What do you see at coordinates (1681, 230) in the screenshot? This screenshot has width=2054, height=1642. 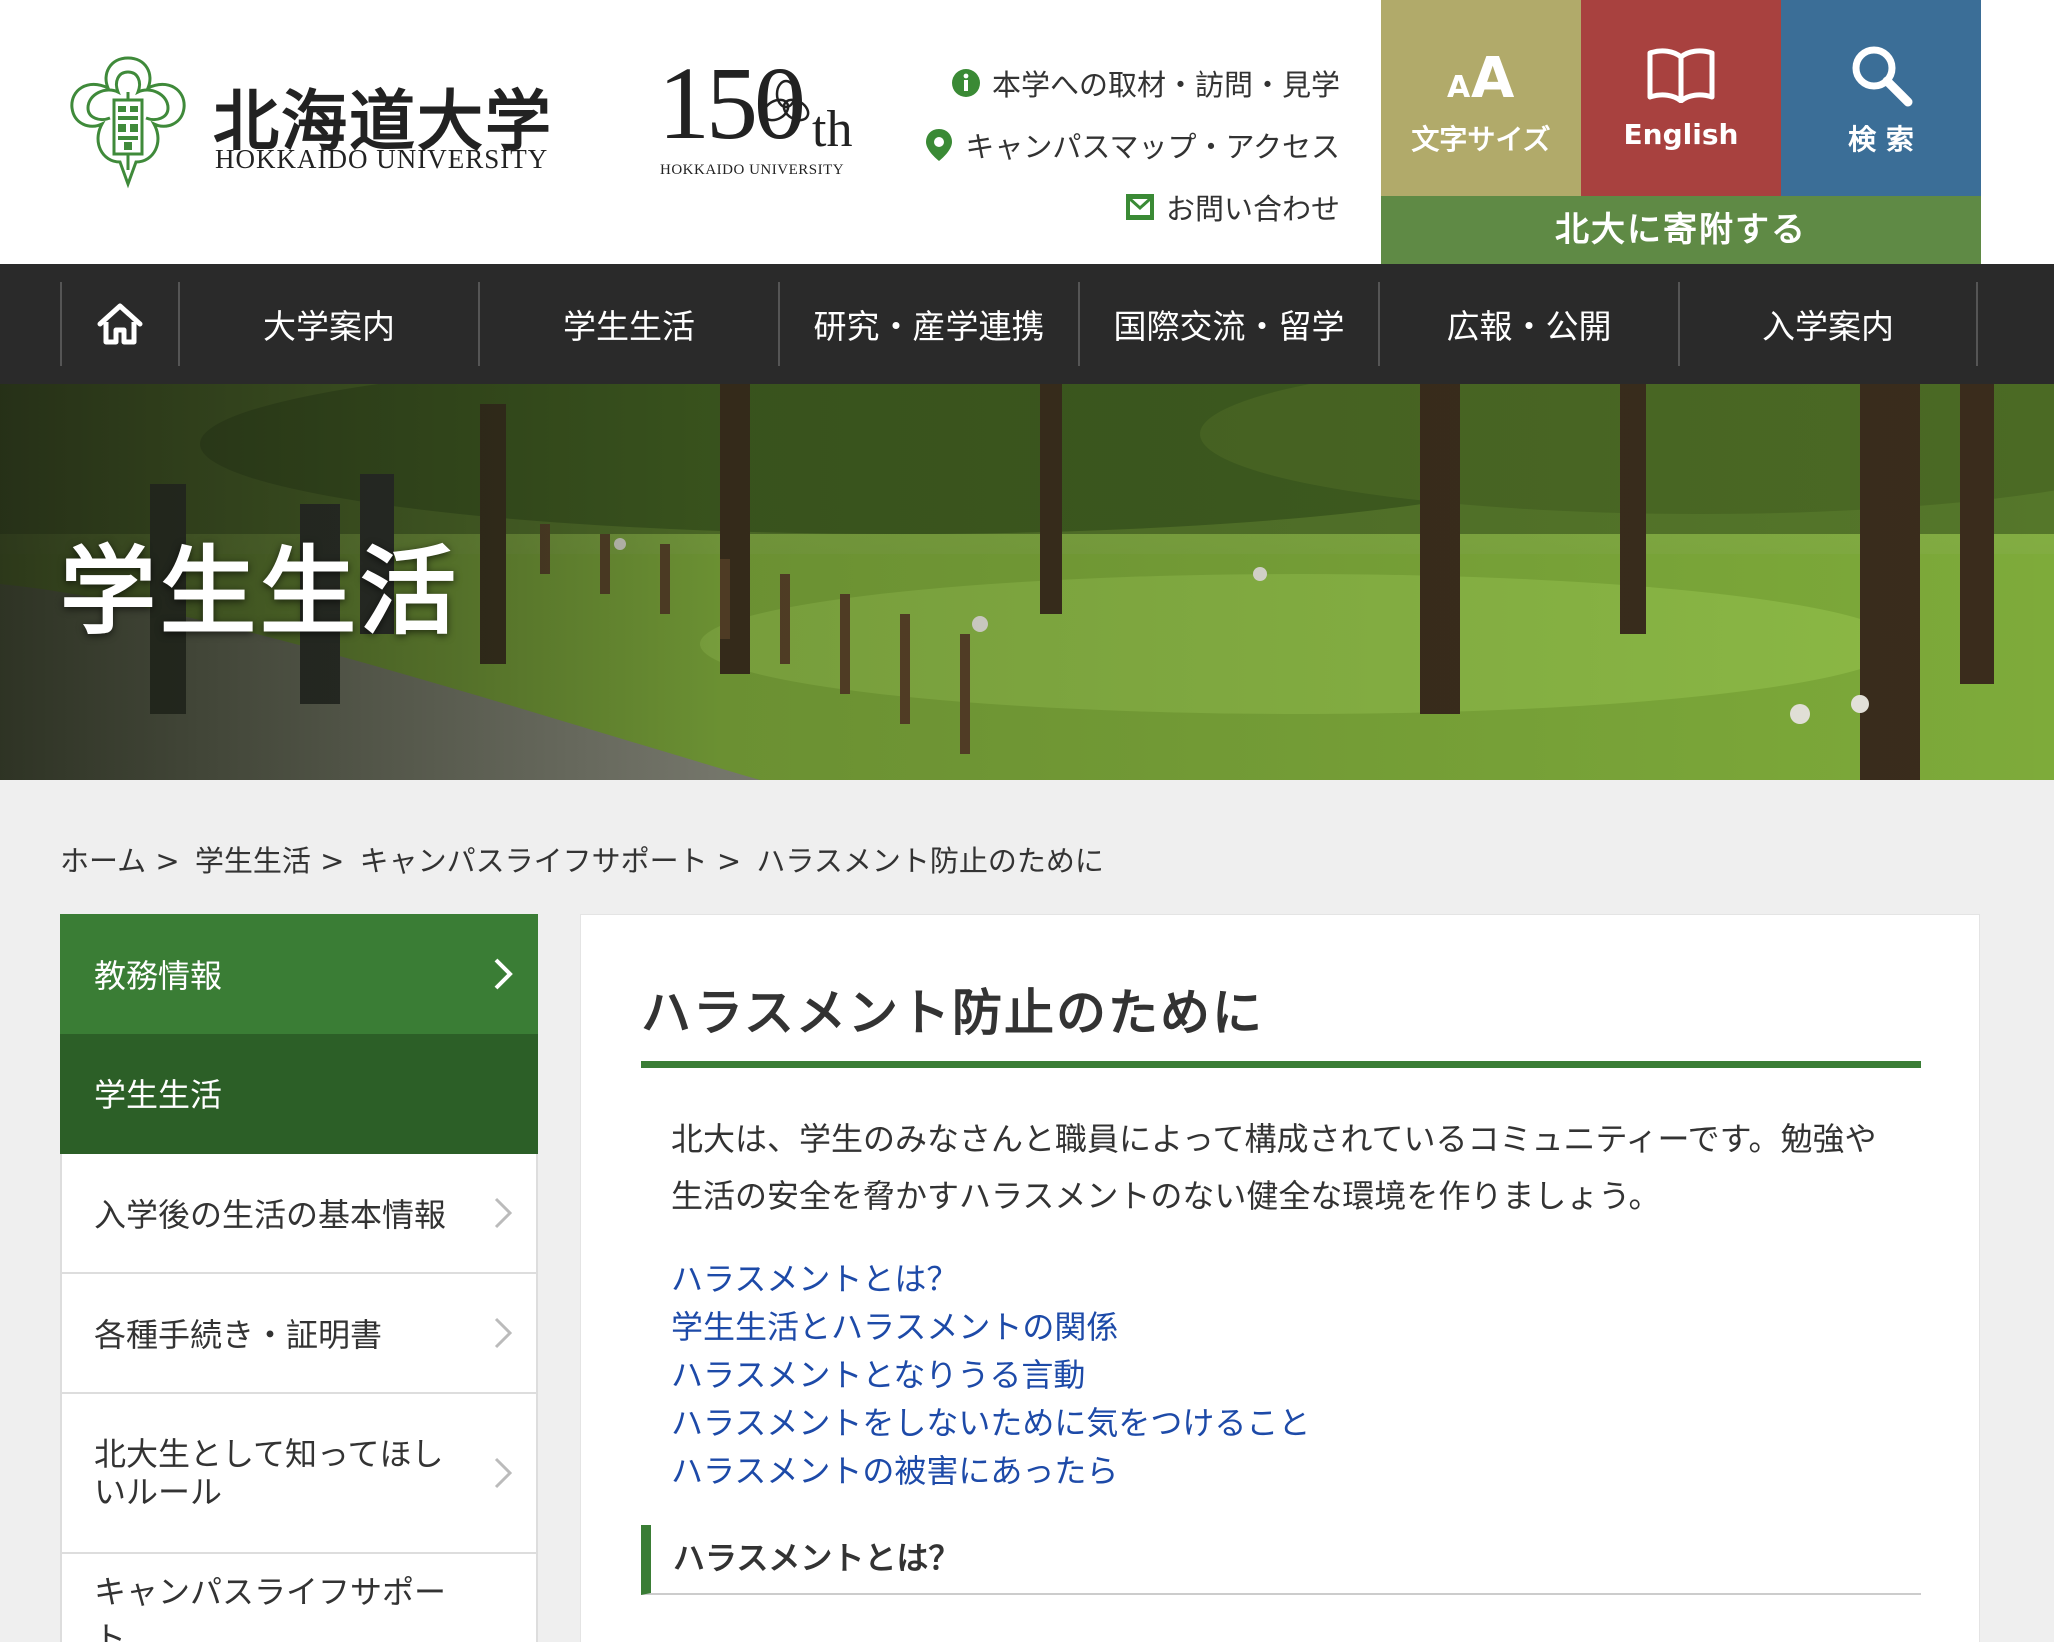 I see `donate-button: 北大に寄附する` at bounding box center [1681, 230].